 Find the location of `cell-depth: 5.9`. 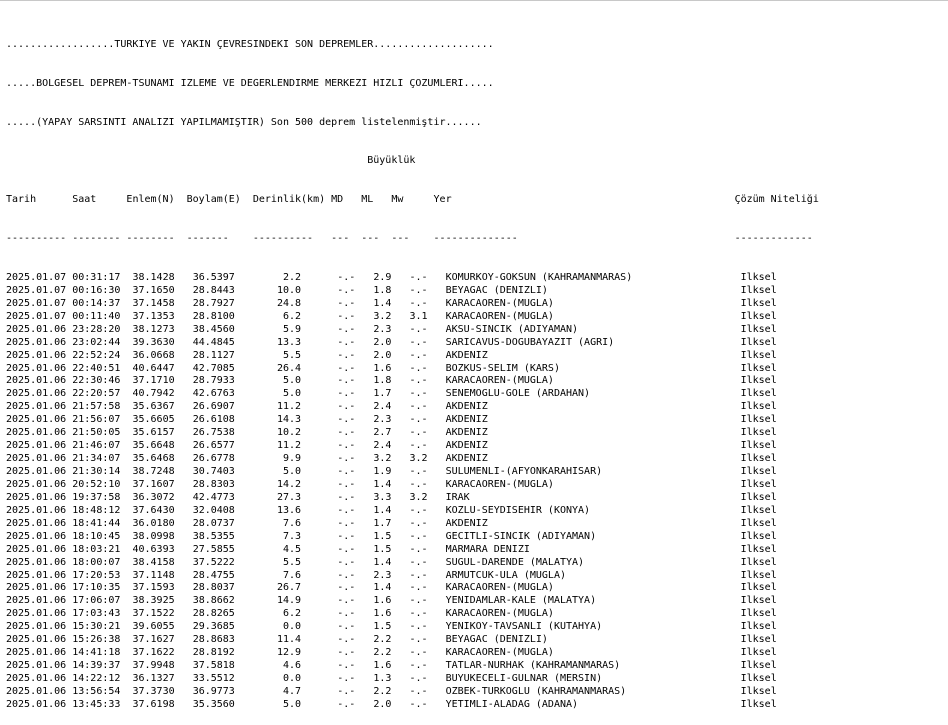

cell-depth: 5.9 is located at coordinates (268, 329).